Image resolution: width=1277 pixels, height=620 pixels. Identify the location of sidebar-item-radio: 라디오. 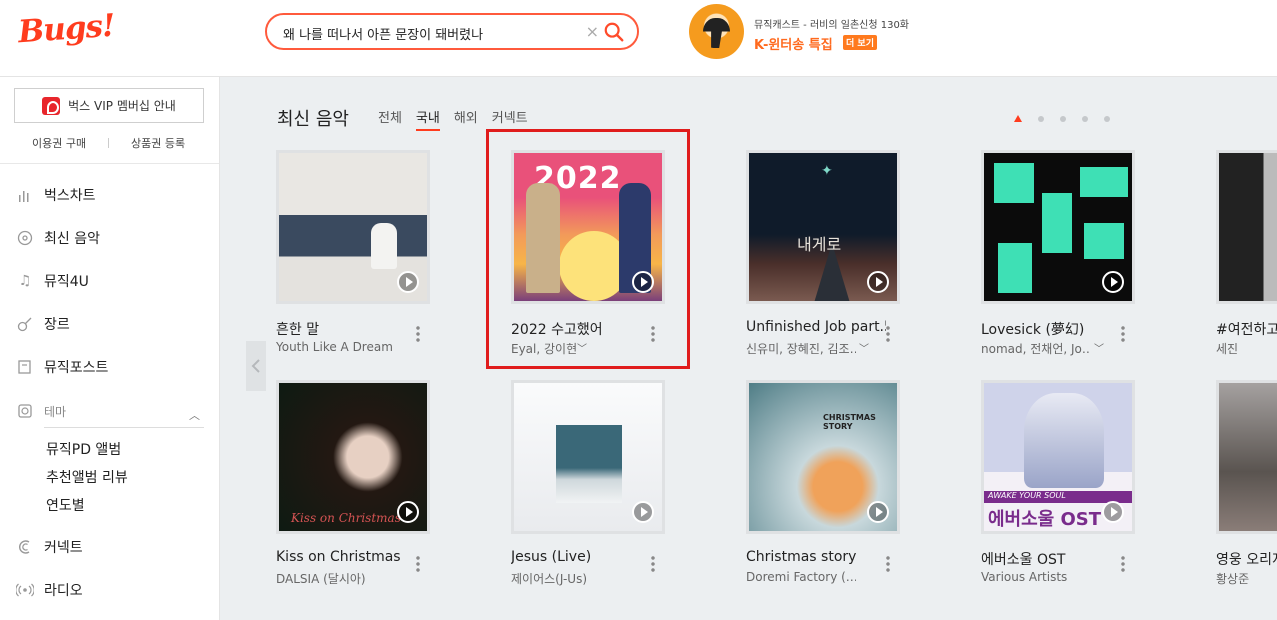
(49, 590).